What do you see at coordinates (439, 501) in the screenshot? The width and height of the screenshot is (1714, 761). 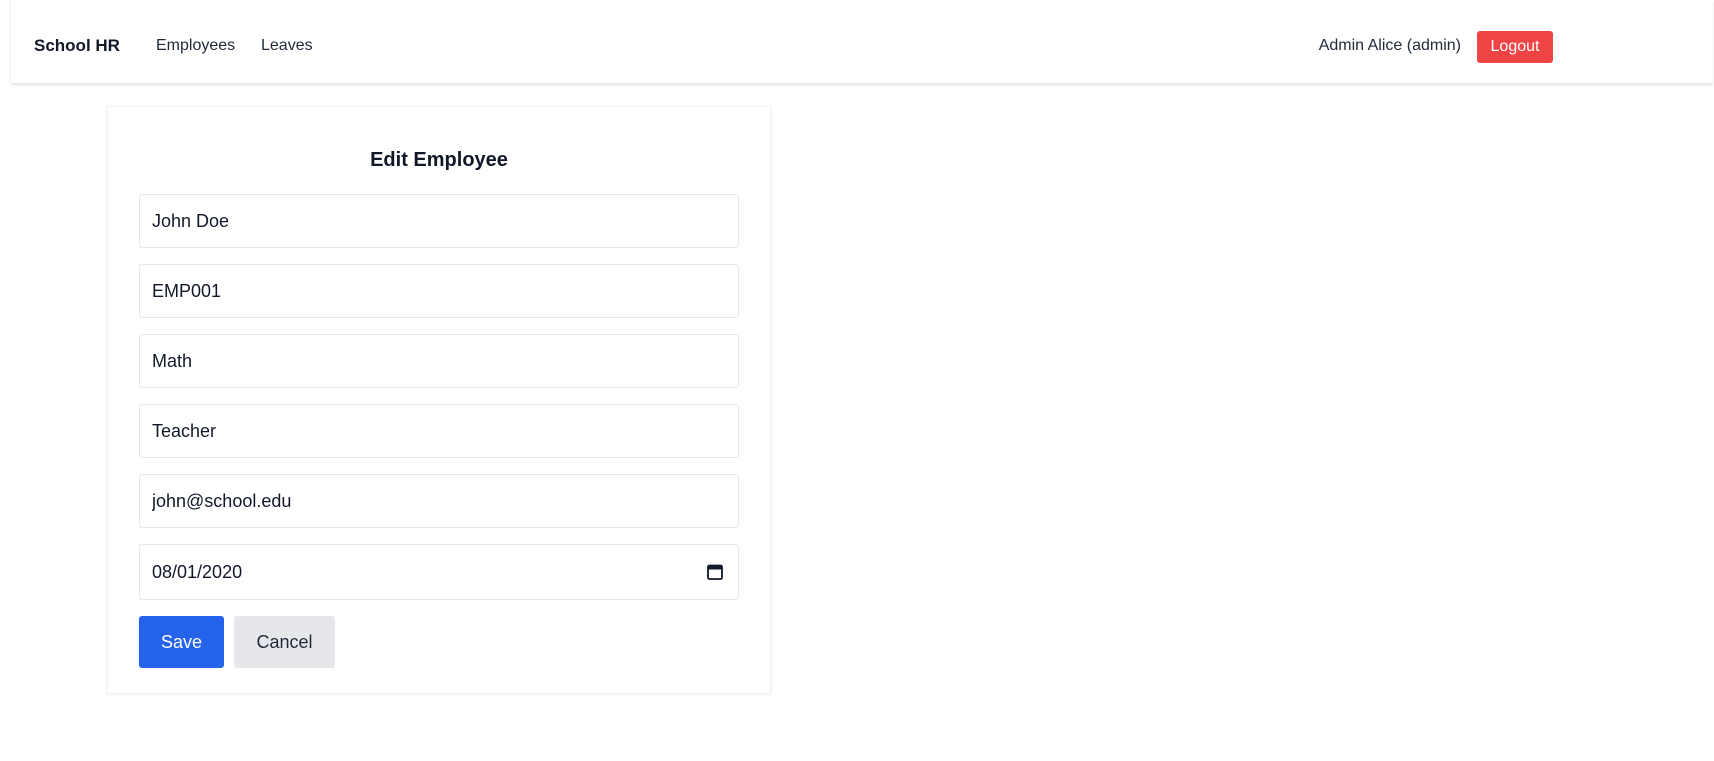 I see `email-field` at bounding box center [439, 501].